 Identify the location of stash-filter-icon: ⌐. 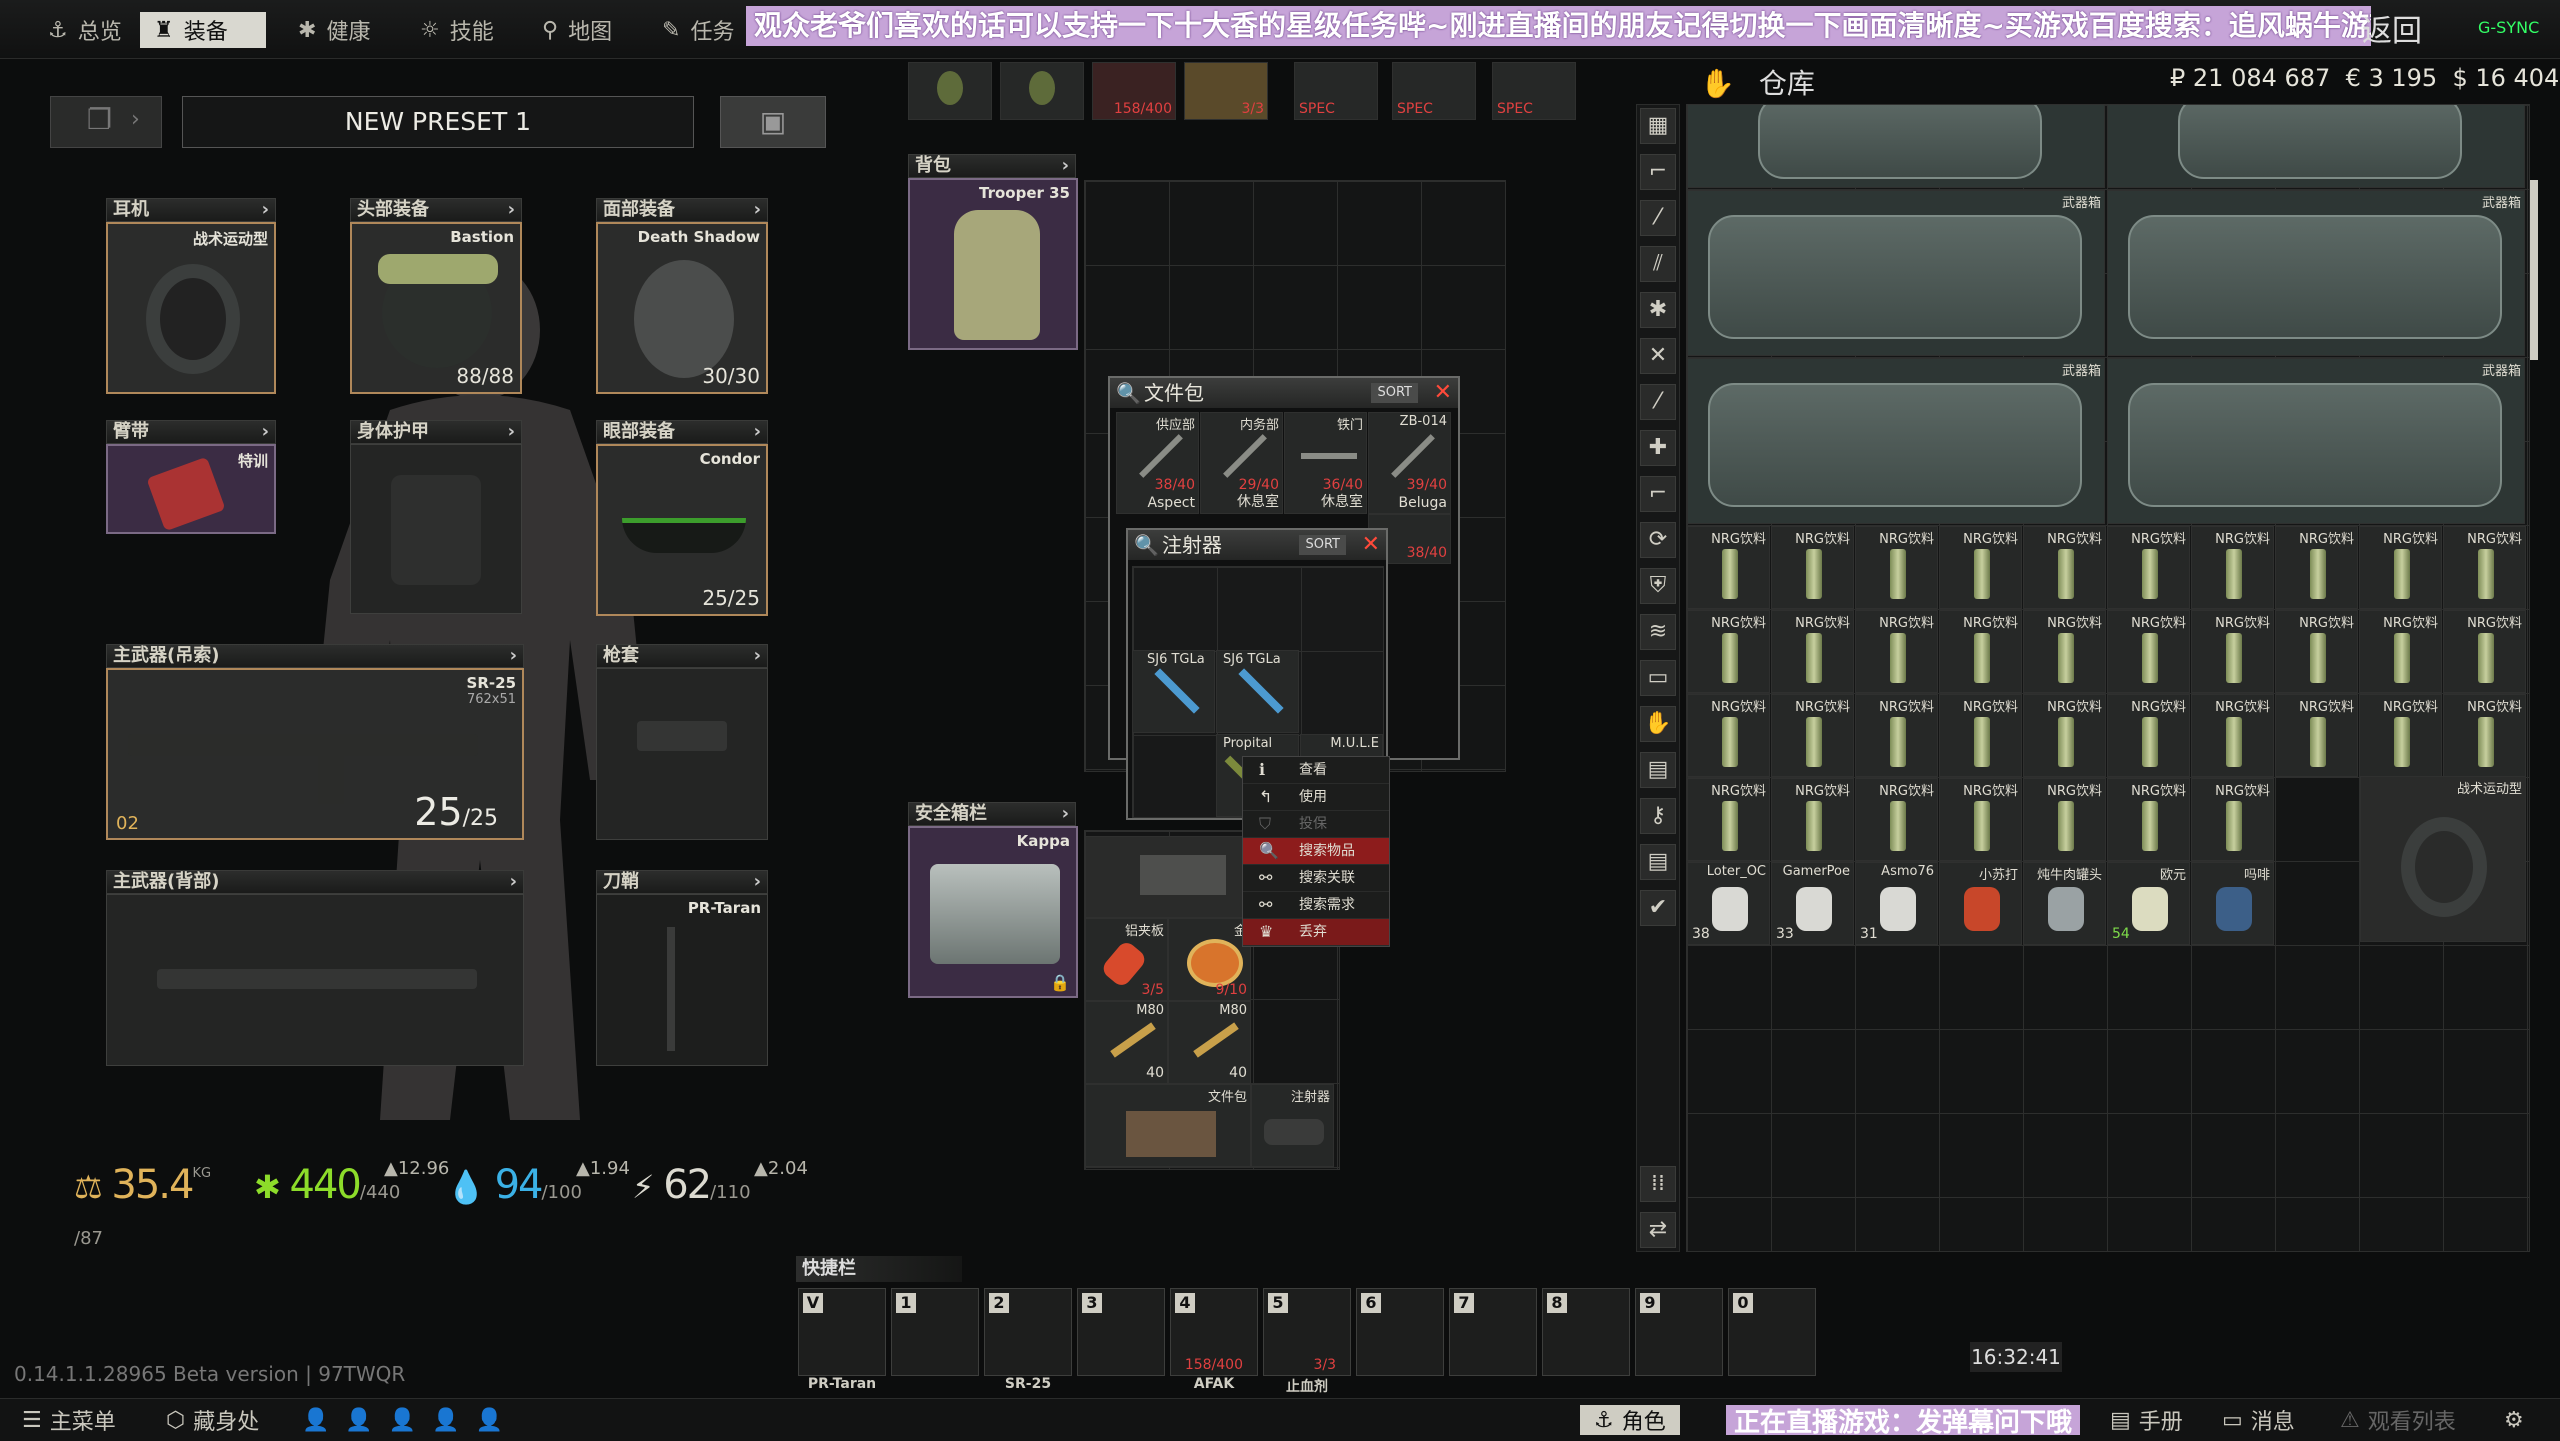
(1658, 172).